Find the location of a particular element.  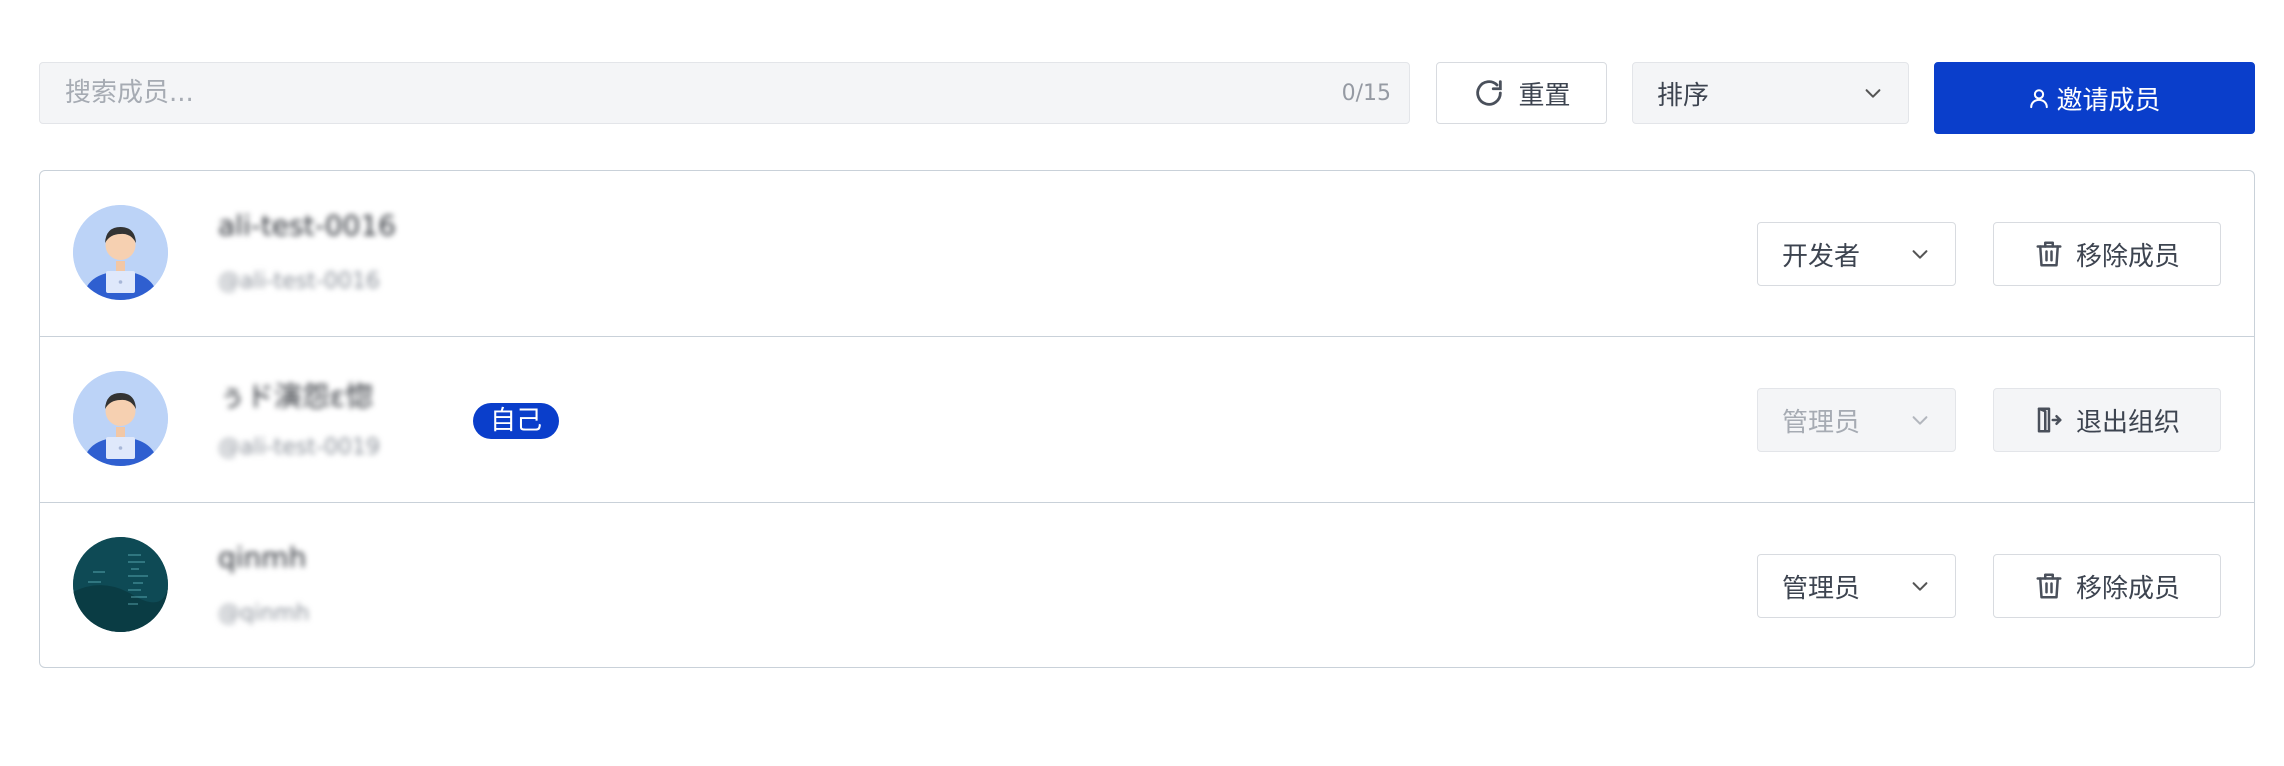

user-icon is located at coordinates (2039, 98).